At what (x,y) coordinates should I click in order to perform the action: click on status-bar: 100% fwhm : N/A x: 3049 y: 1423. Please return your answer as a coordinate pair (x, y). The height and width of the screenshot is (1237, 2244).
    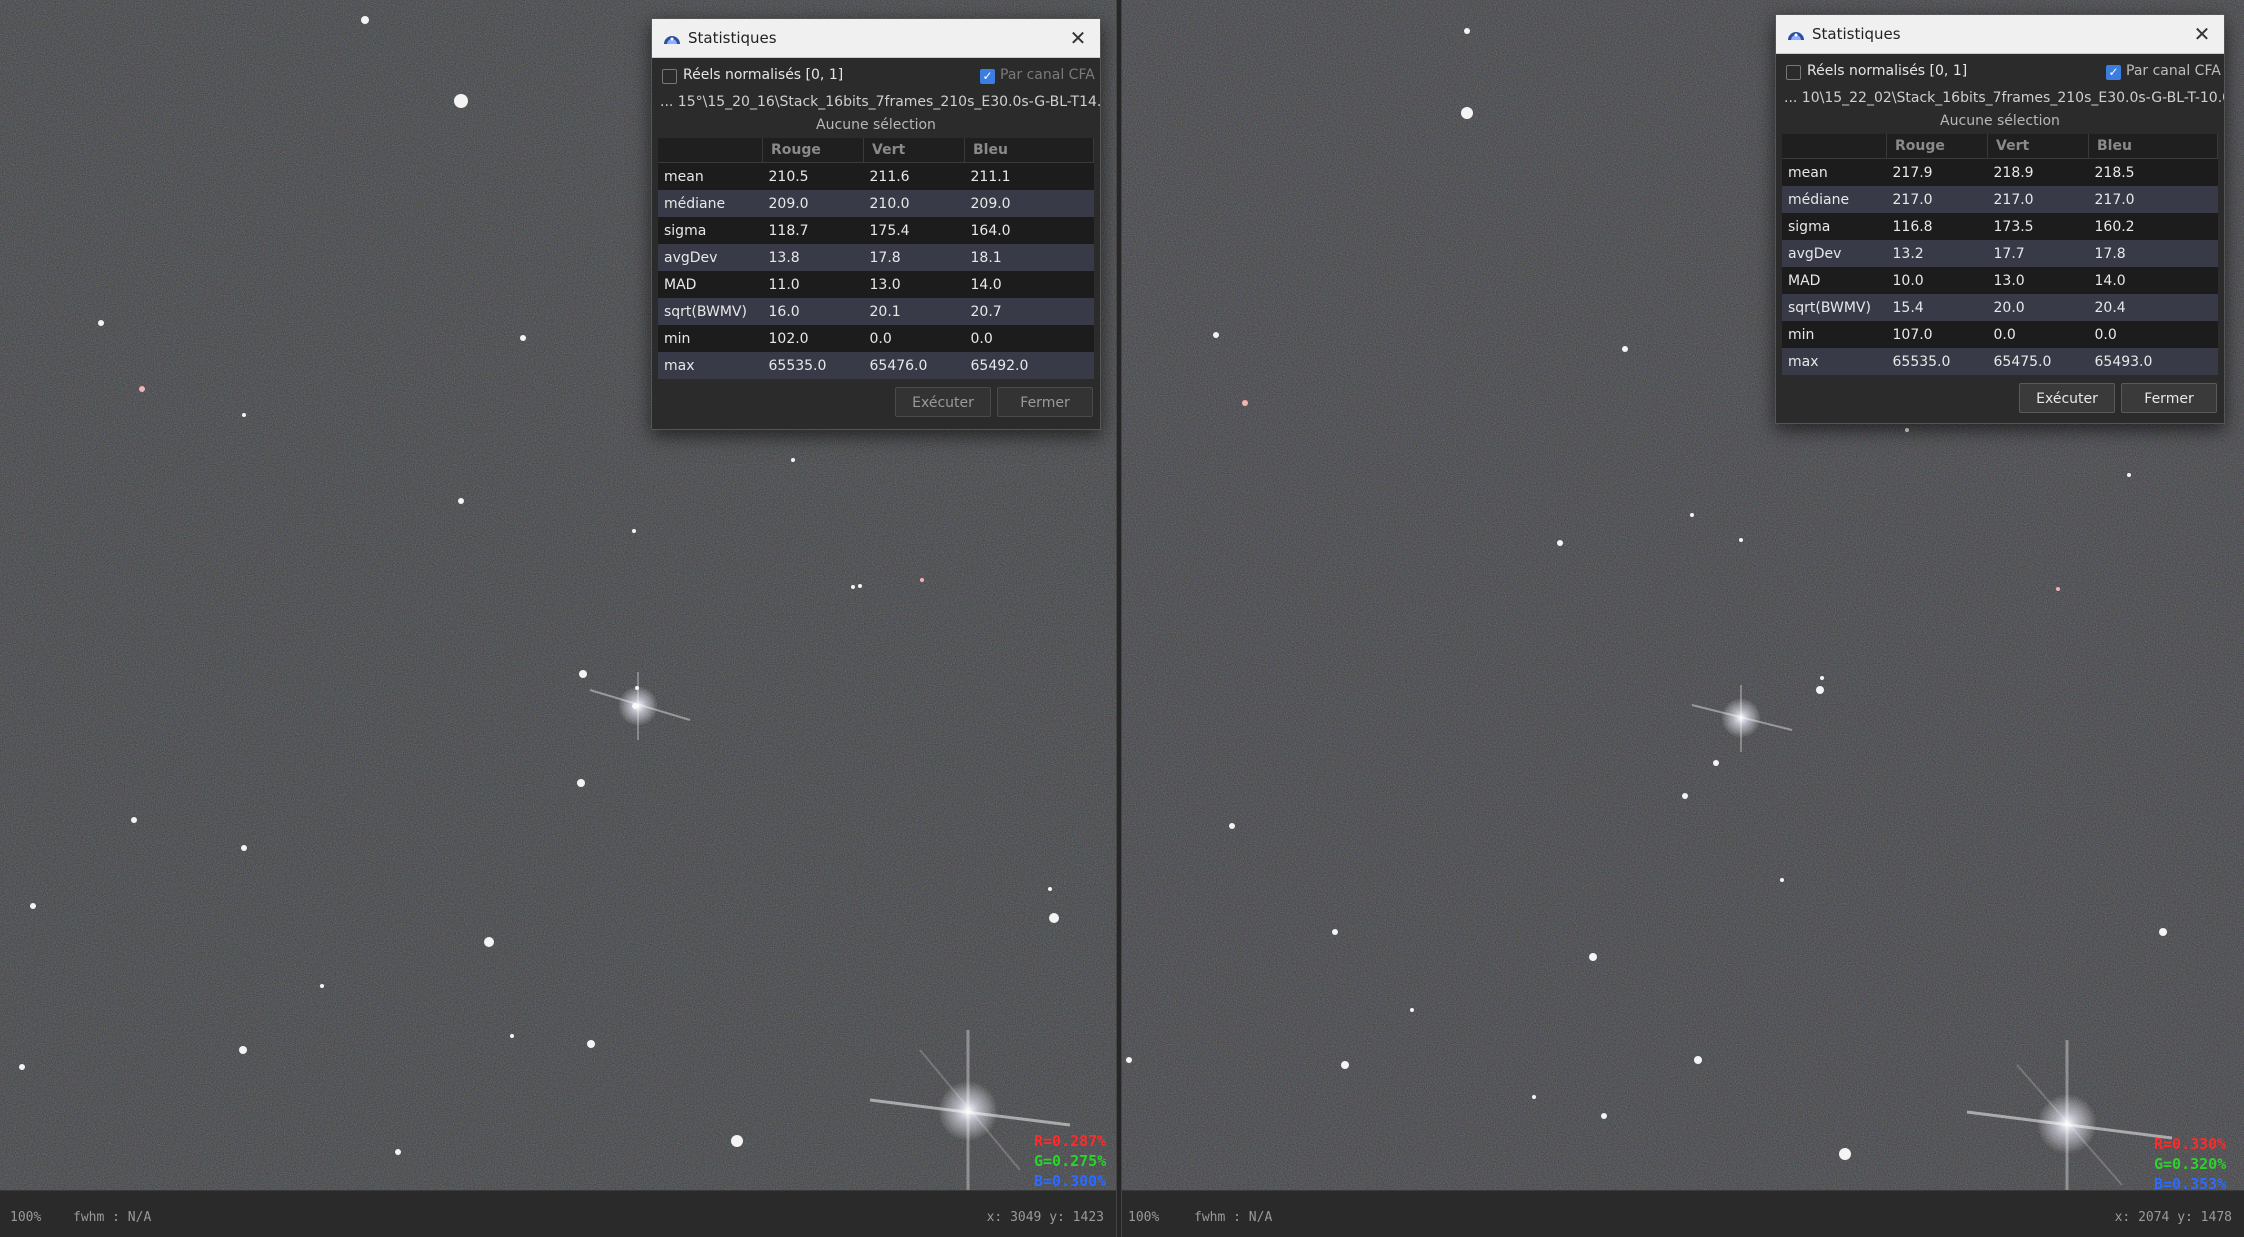
    Looking at the image, I should click on (558, 1213).